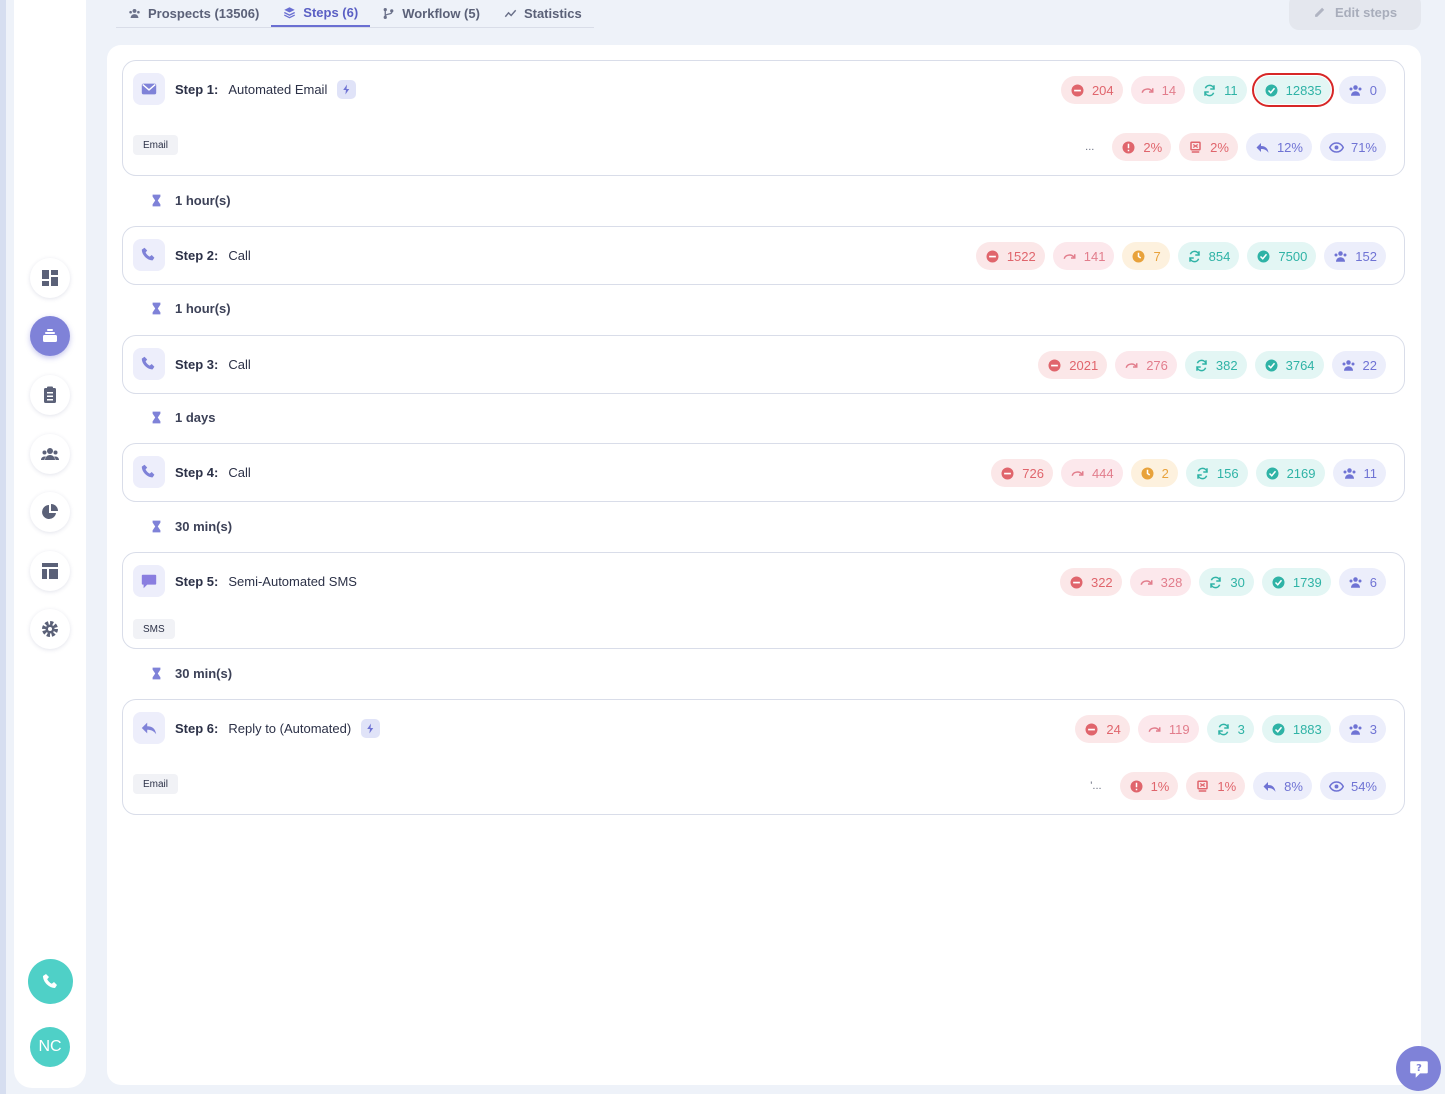 The width and height of the screenshot is (1445, 1094). I want to click on dashboard-icon, so click(50, 278).